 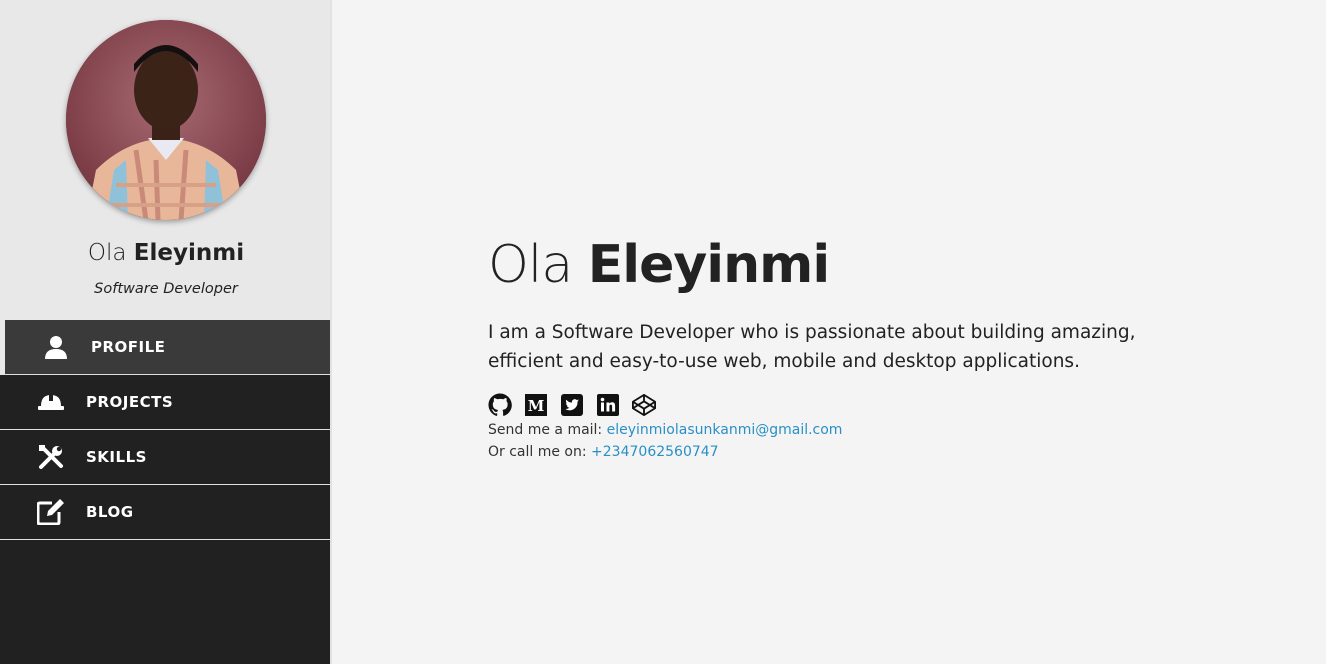 What do you see at coordinates (128, 347) in the screenshot?
I see `nav-label-profile: PROFILE` at bounding box center [128, 347].